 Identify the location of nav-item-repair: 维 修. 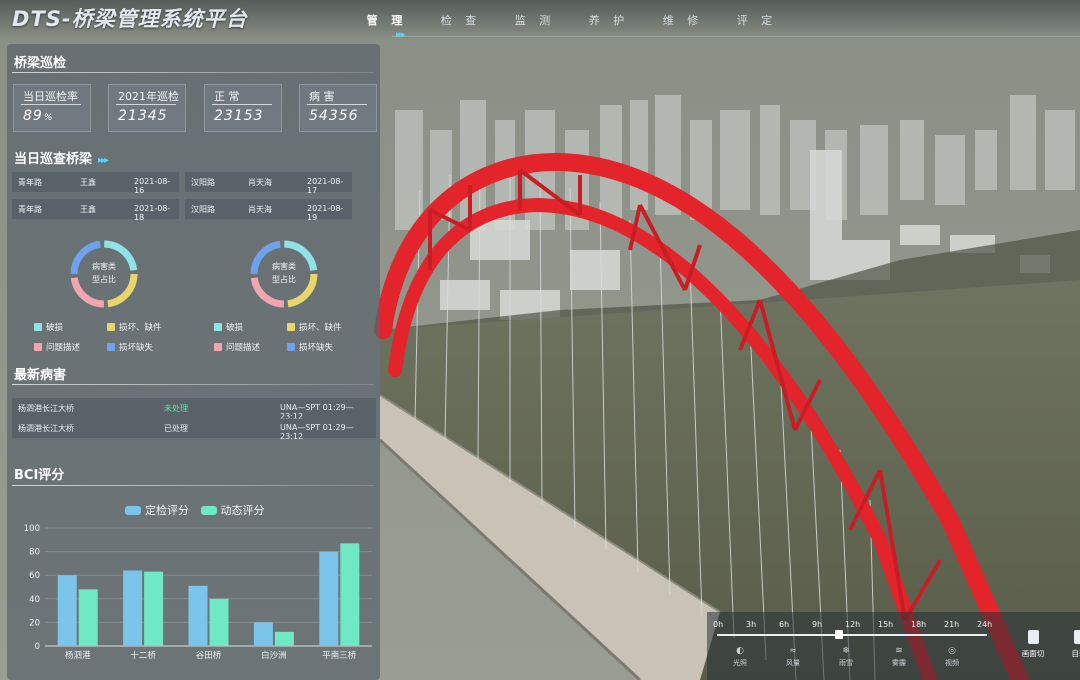
(683, 20).